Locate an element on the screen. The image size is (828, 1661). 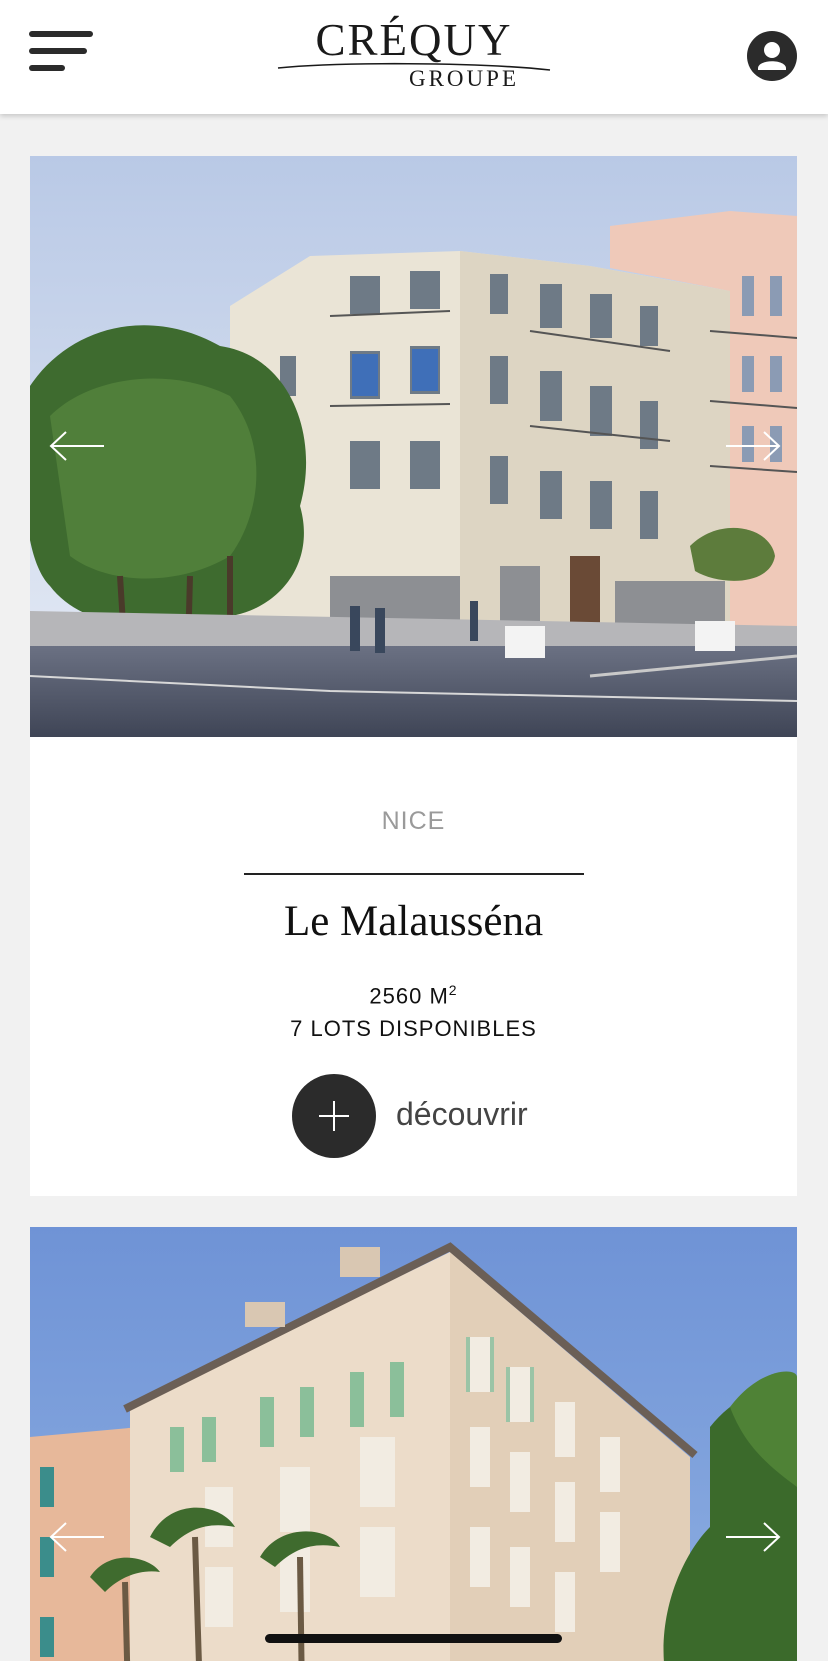
logo-main-text: CRÉQUY is located at coordinates (414, 40).